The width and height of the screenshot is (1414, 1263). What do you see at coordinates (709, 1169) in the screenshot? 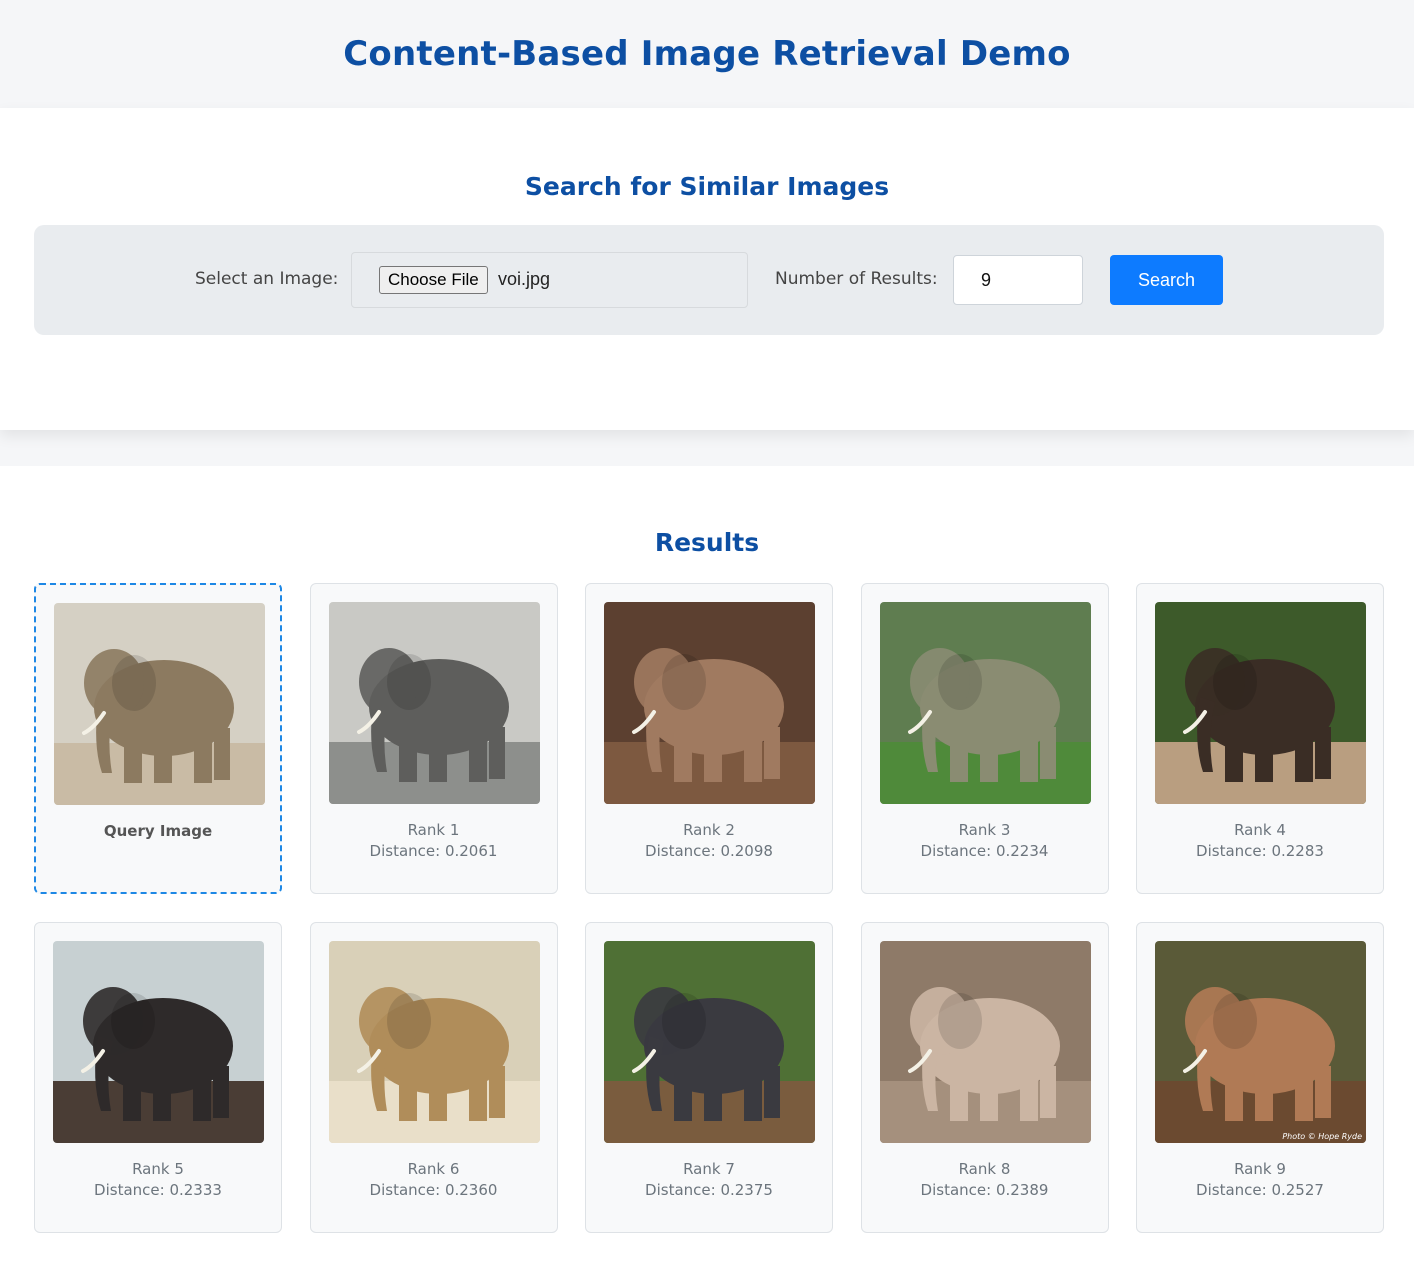
I see `result-rank: Rank 7` at bounding box center [709, 1169].